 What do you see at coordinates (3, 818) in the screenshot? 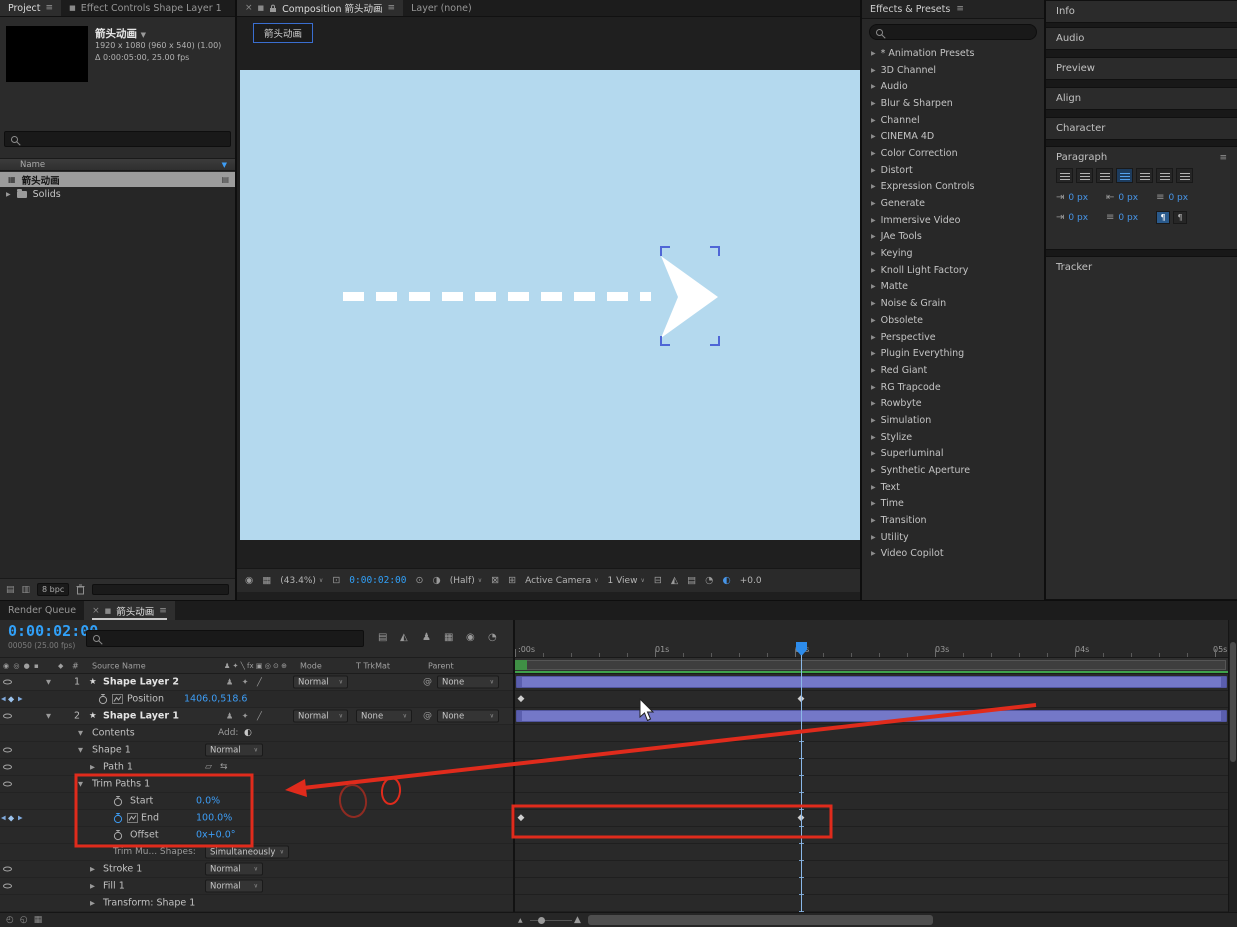
I see `prev-keyframe-icon: ◀` at bounding box center [3, 818].